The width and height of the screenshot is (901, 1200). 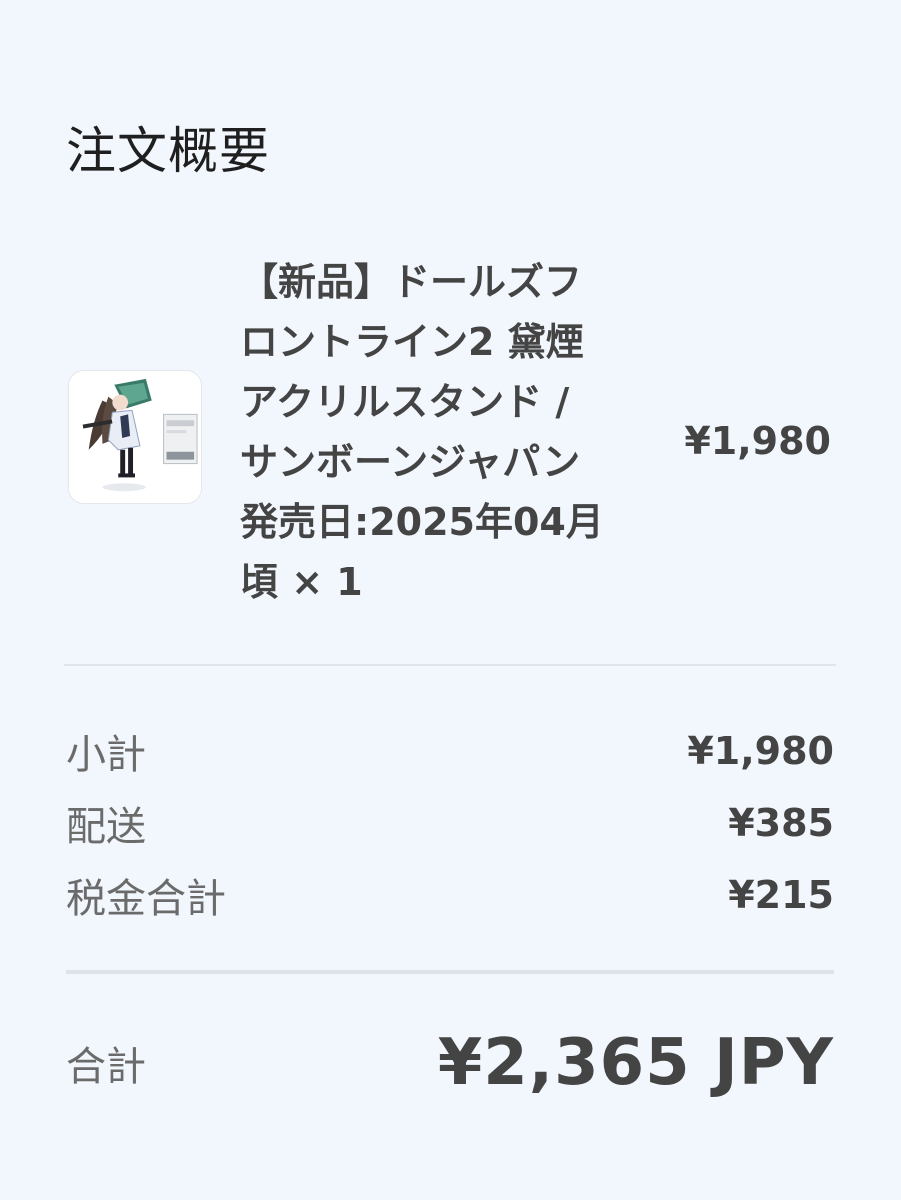 I want to click on total-label: 合計, so click(x=106, y=1067).